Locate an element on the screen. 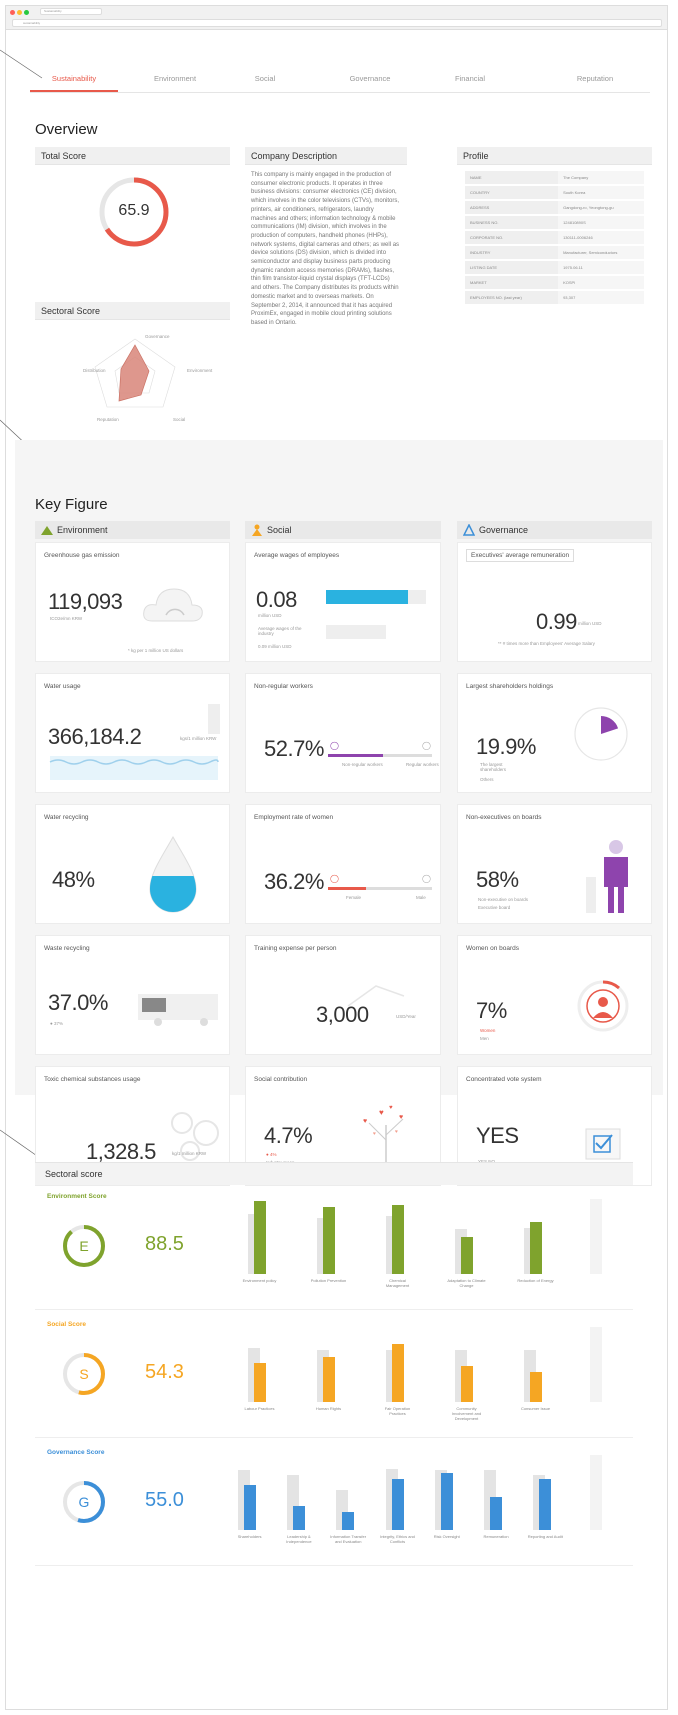  column-social: Social is located at coordinates (343, 530).